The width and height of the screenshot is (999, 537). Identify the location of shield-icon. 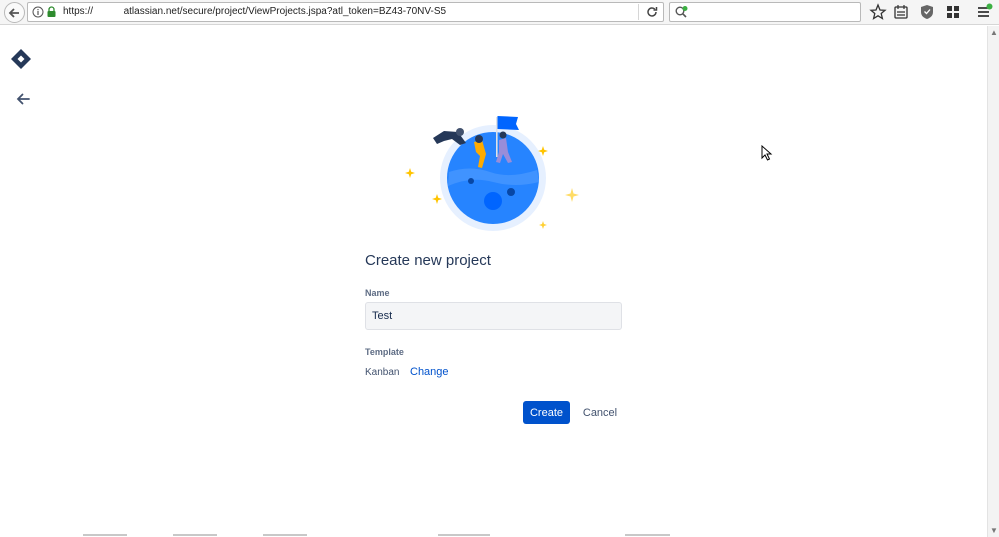
(927, 12).